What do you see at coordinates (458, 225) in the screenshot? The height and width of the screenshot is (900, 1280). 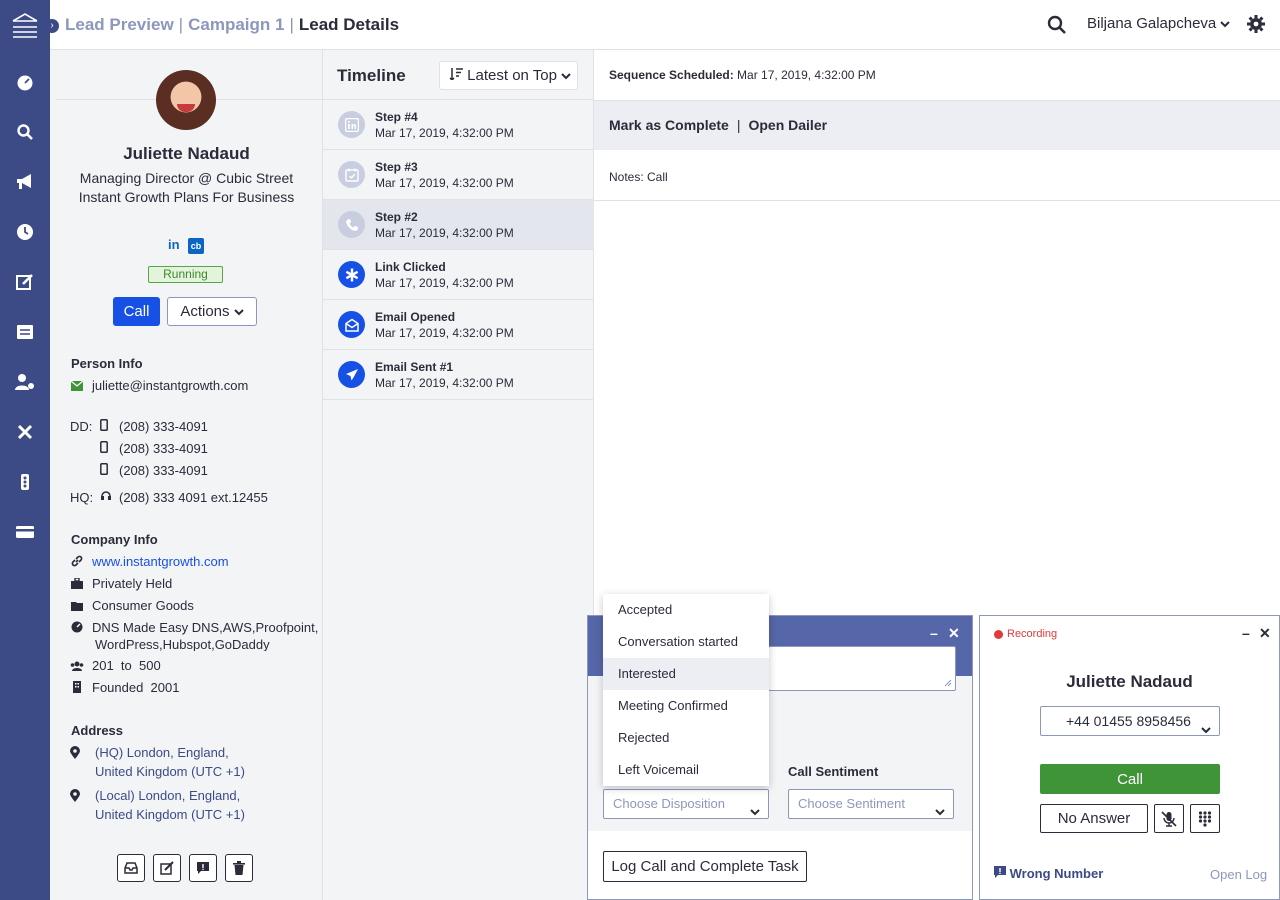 I see `timeline-item: Step #2 Mar 17, 2019, 4:32:00 PM` at bounding box center [458, 225].